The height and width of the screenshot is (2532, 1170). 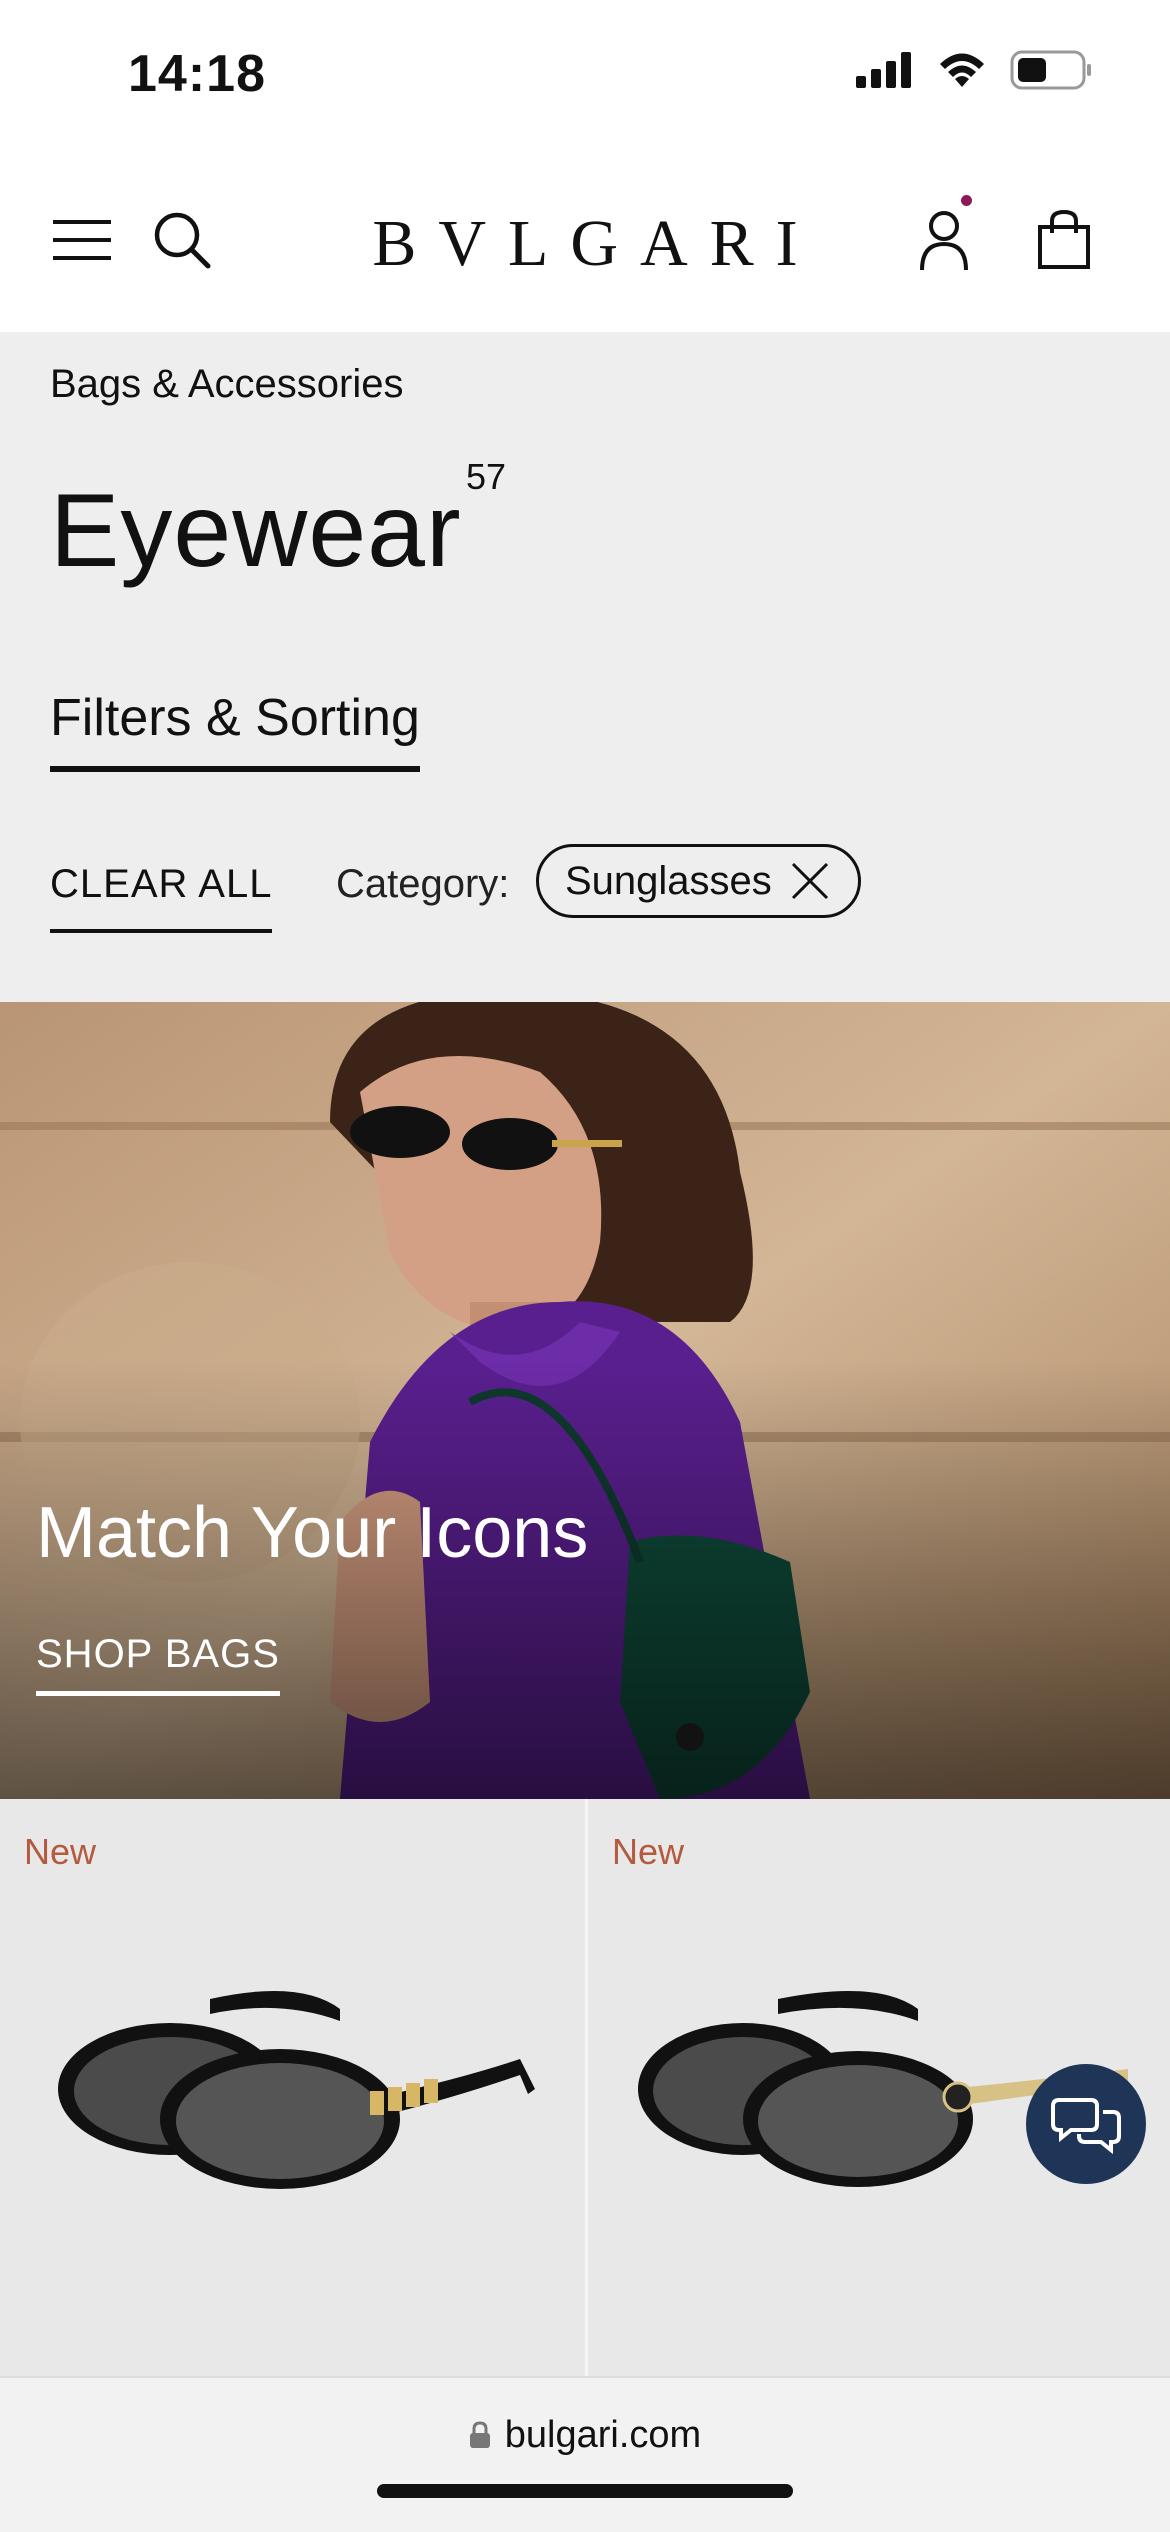 I want to click on url-domain: bulgari.com, so click(x=603, y=2435).